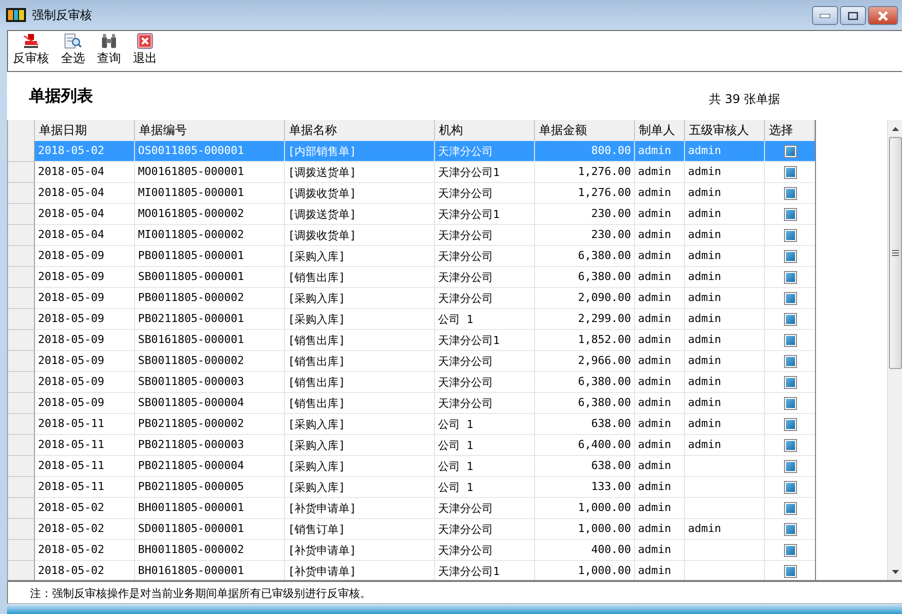 The image size is (902, 614). Describe the element at coordinates (85, 131) in the screenshot. I see `column-header: 单据日期` at that location.